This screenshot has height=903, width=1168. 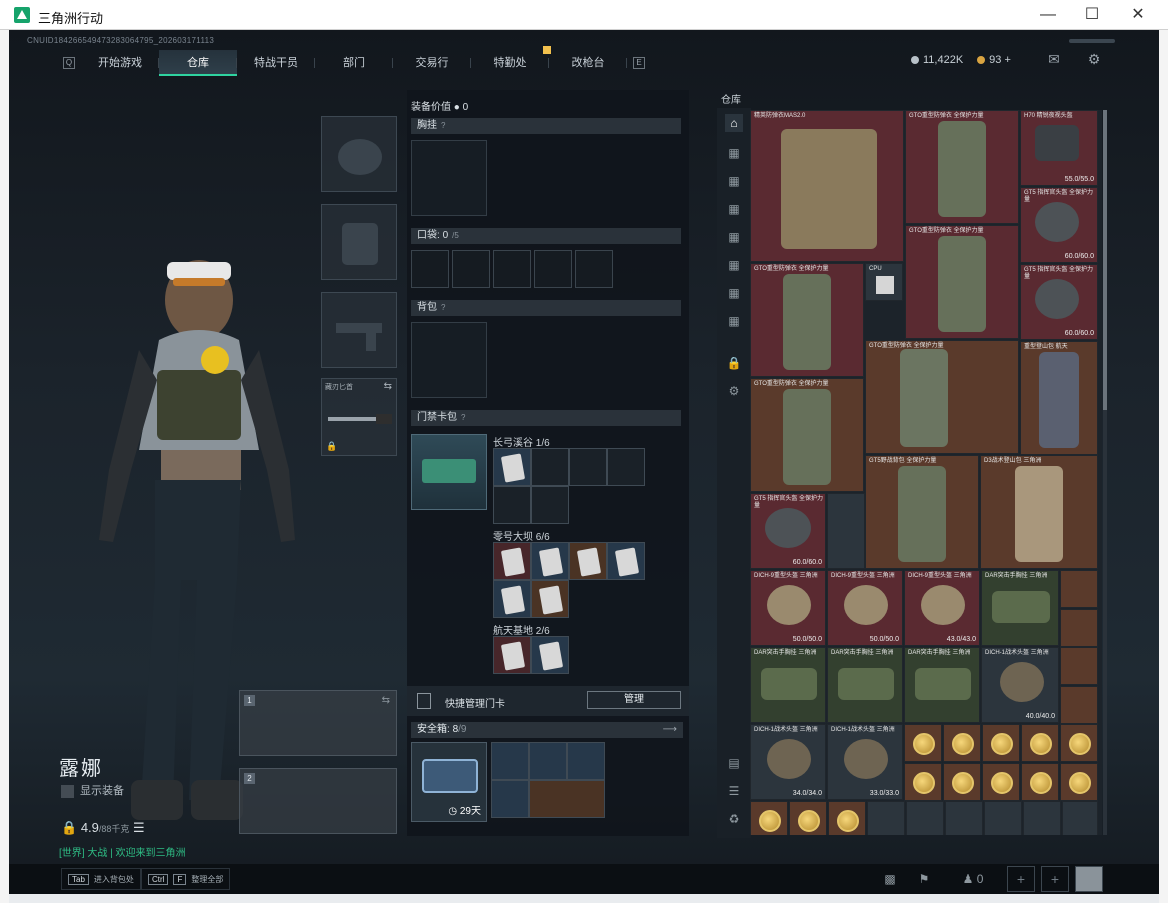 What do you see at coordinates (69, 63) in the screenshot?
I see `nav-prev-key: Q` at bounding box center [69, 63].